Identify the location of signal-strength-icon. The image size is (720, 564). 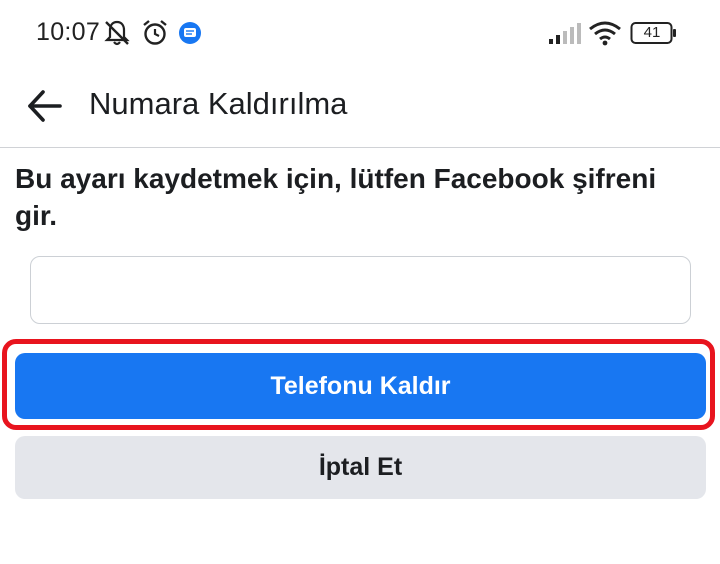
(565, 33).